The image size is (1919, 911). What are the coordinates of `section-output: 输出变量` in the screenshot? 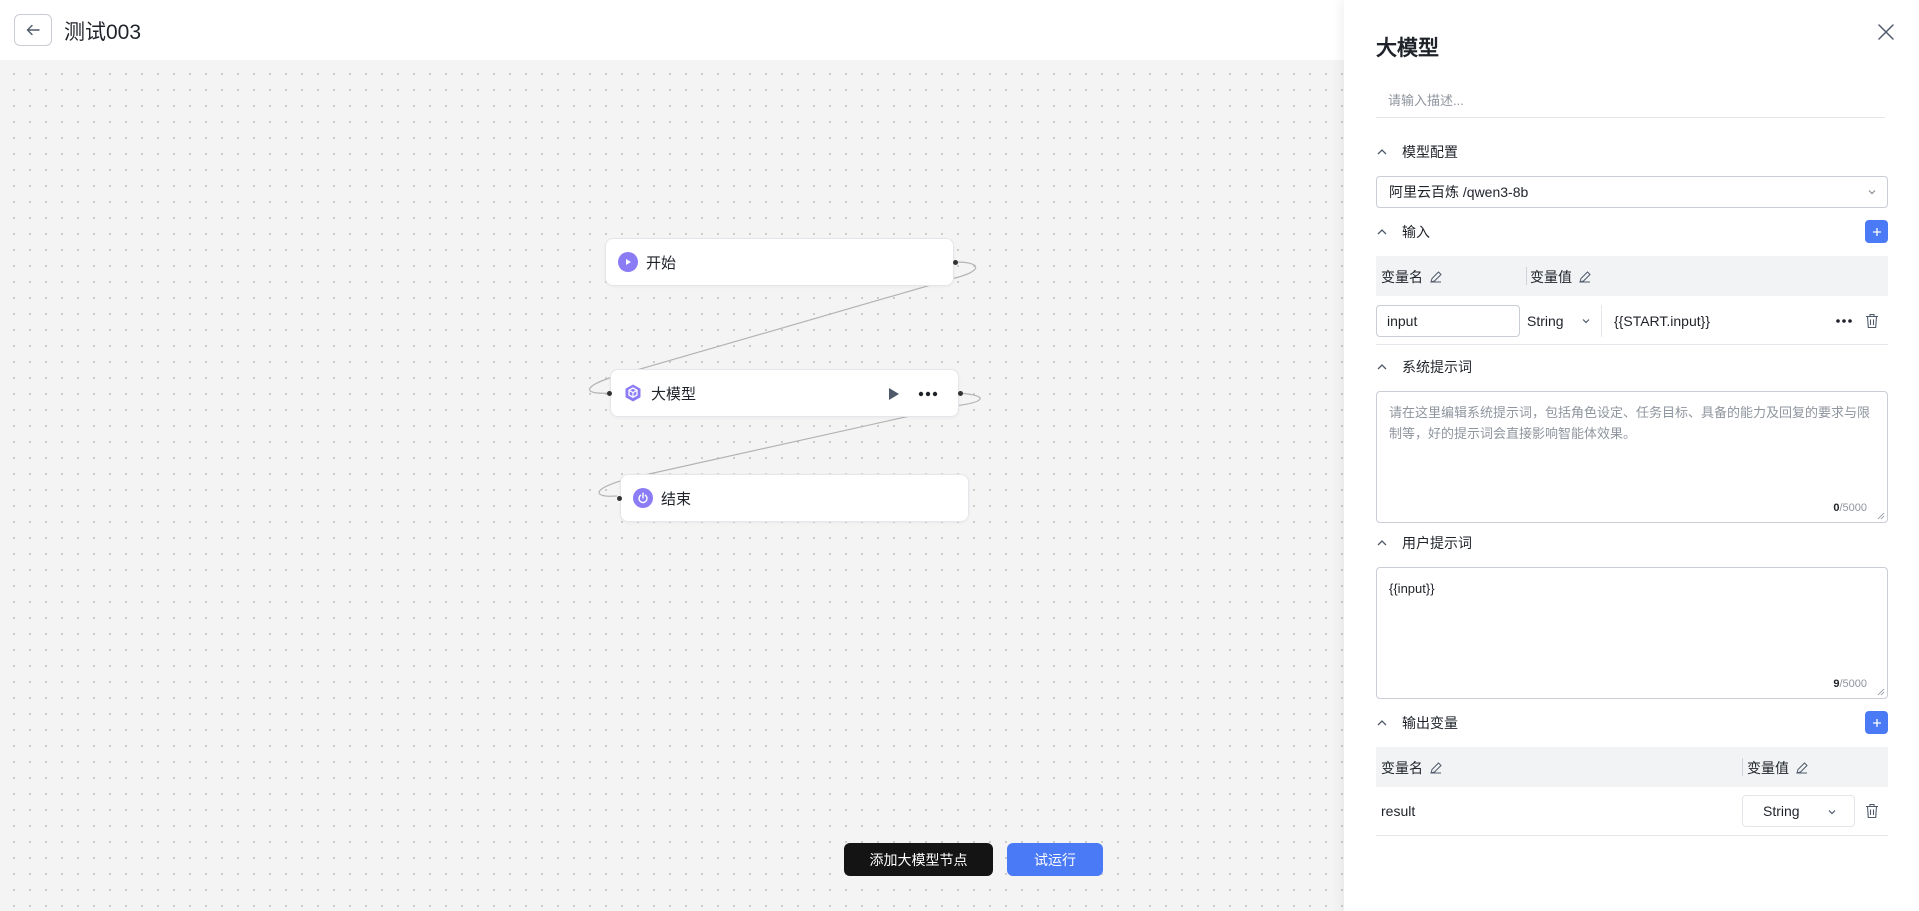 It's located at (1417, 723).